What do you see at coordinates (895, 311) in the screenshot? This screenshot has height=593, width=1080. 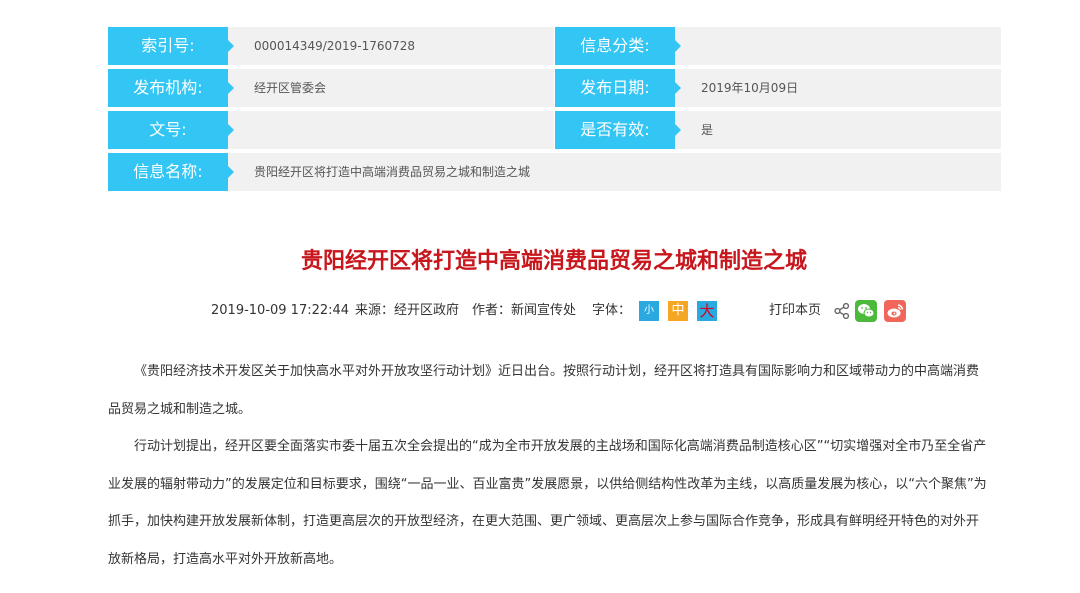 I see `weibo-icon` at bounding box center [895, 311].